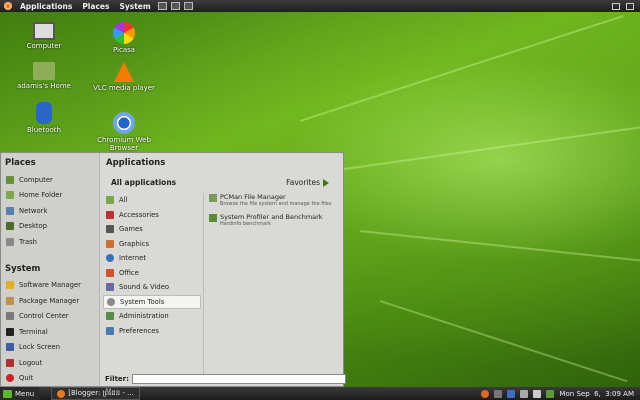 Image resolution: width=640 pixels, height=400 pixels. Describe the element at coordinates (10, 241) in the screenshot. I see `trash-icon` at that location.